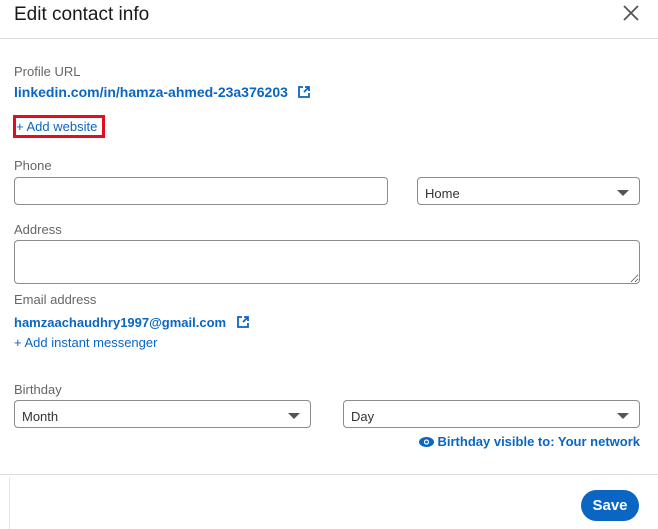 The width and height of the screenshot is (658, 529). Describe the element at coordinates (47, 71) in the screenshot. I see `profile-url-label: Profile URL` at that location.